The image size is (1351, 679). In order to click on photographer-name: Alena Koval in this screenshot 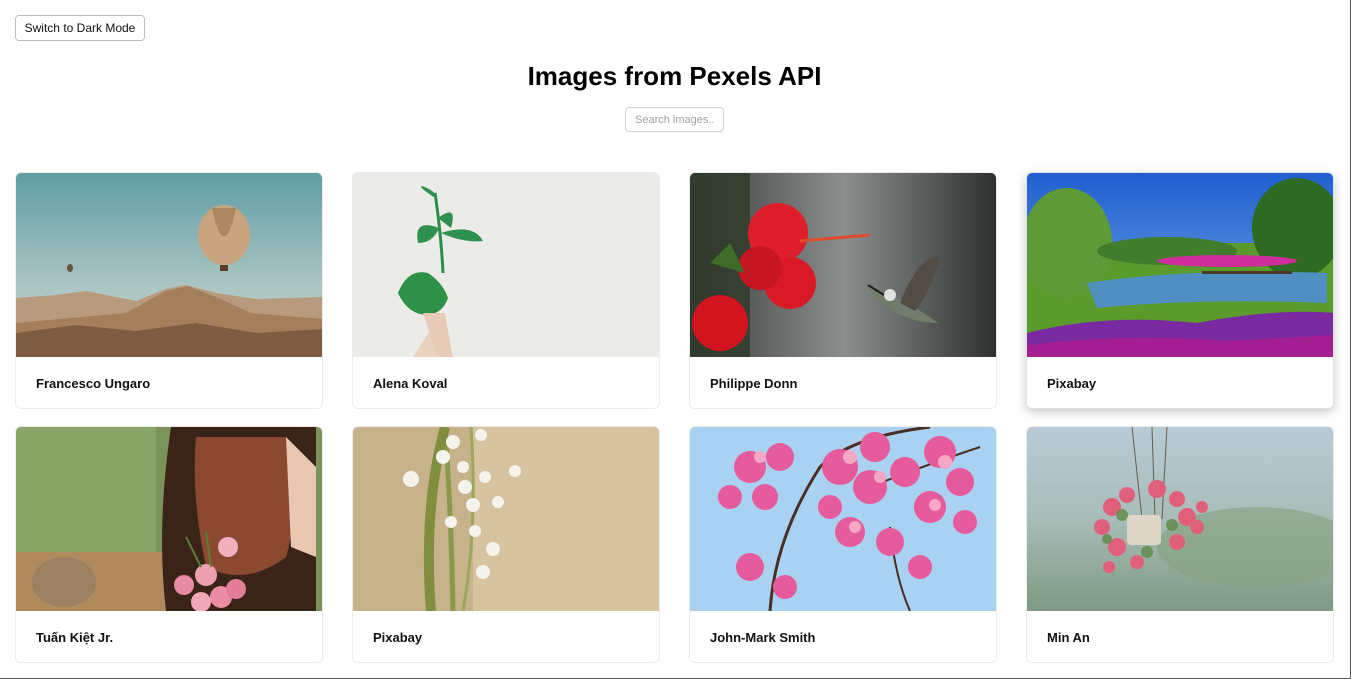, I will do `click(410, 383)`.